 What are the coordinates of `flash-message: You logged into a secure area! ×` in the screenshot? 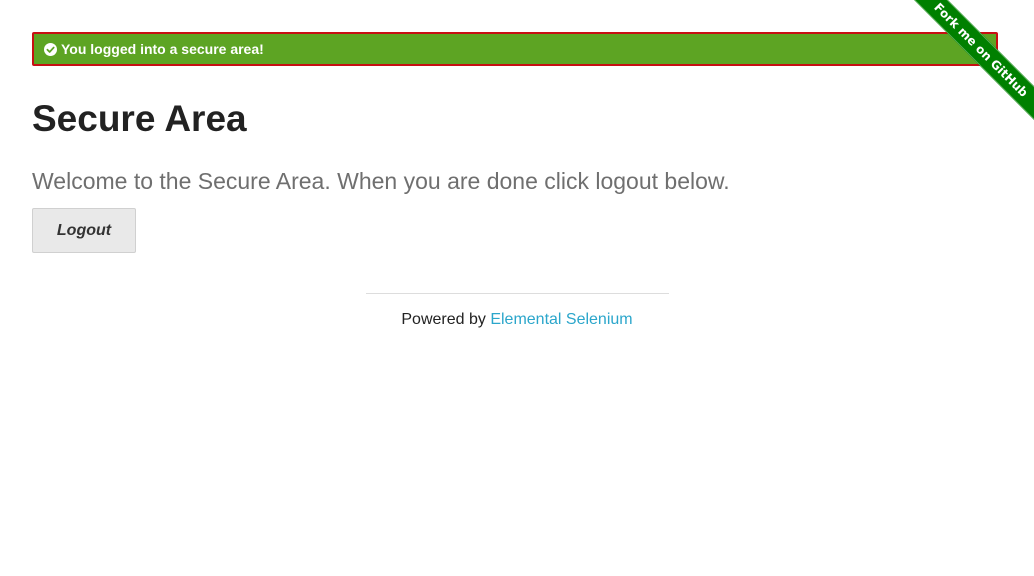 It's located at (515, 49).